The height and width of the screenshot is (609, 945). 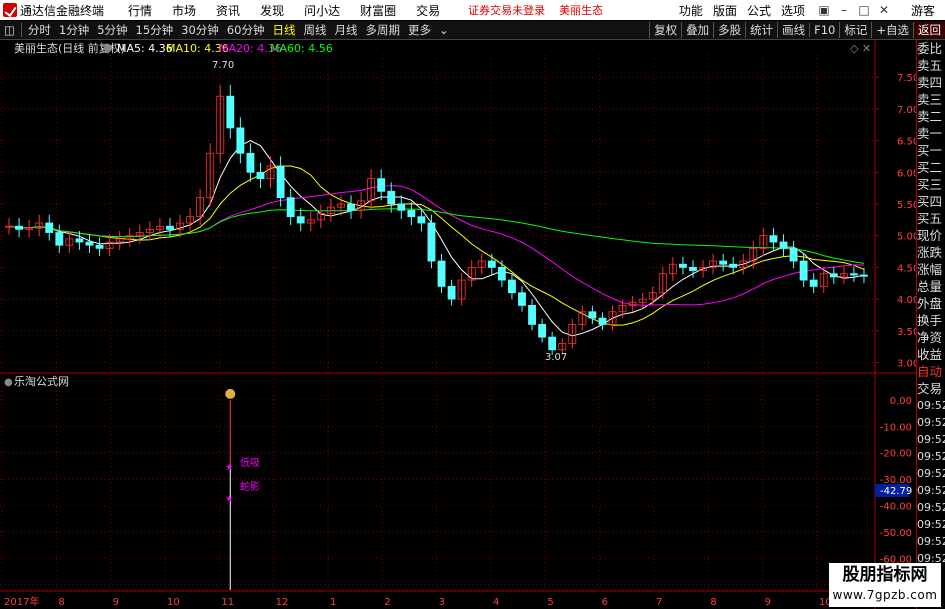 I want to click on menu-item-news: 资讯, so click(x=228, y=10).